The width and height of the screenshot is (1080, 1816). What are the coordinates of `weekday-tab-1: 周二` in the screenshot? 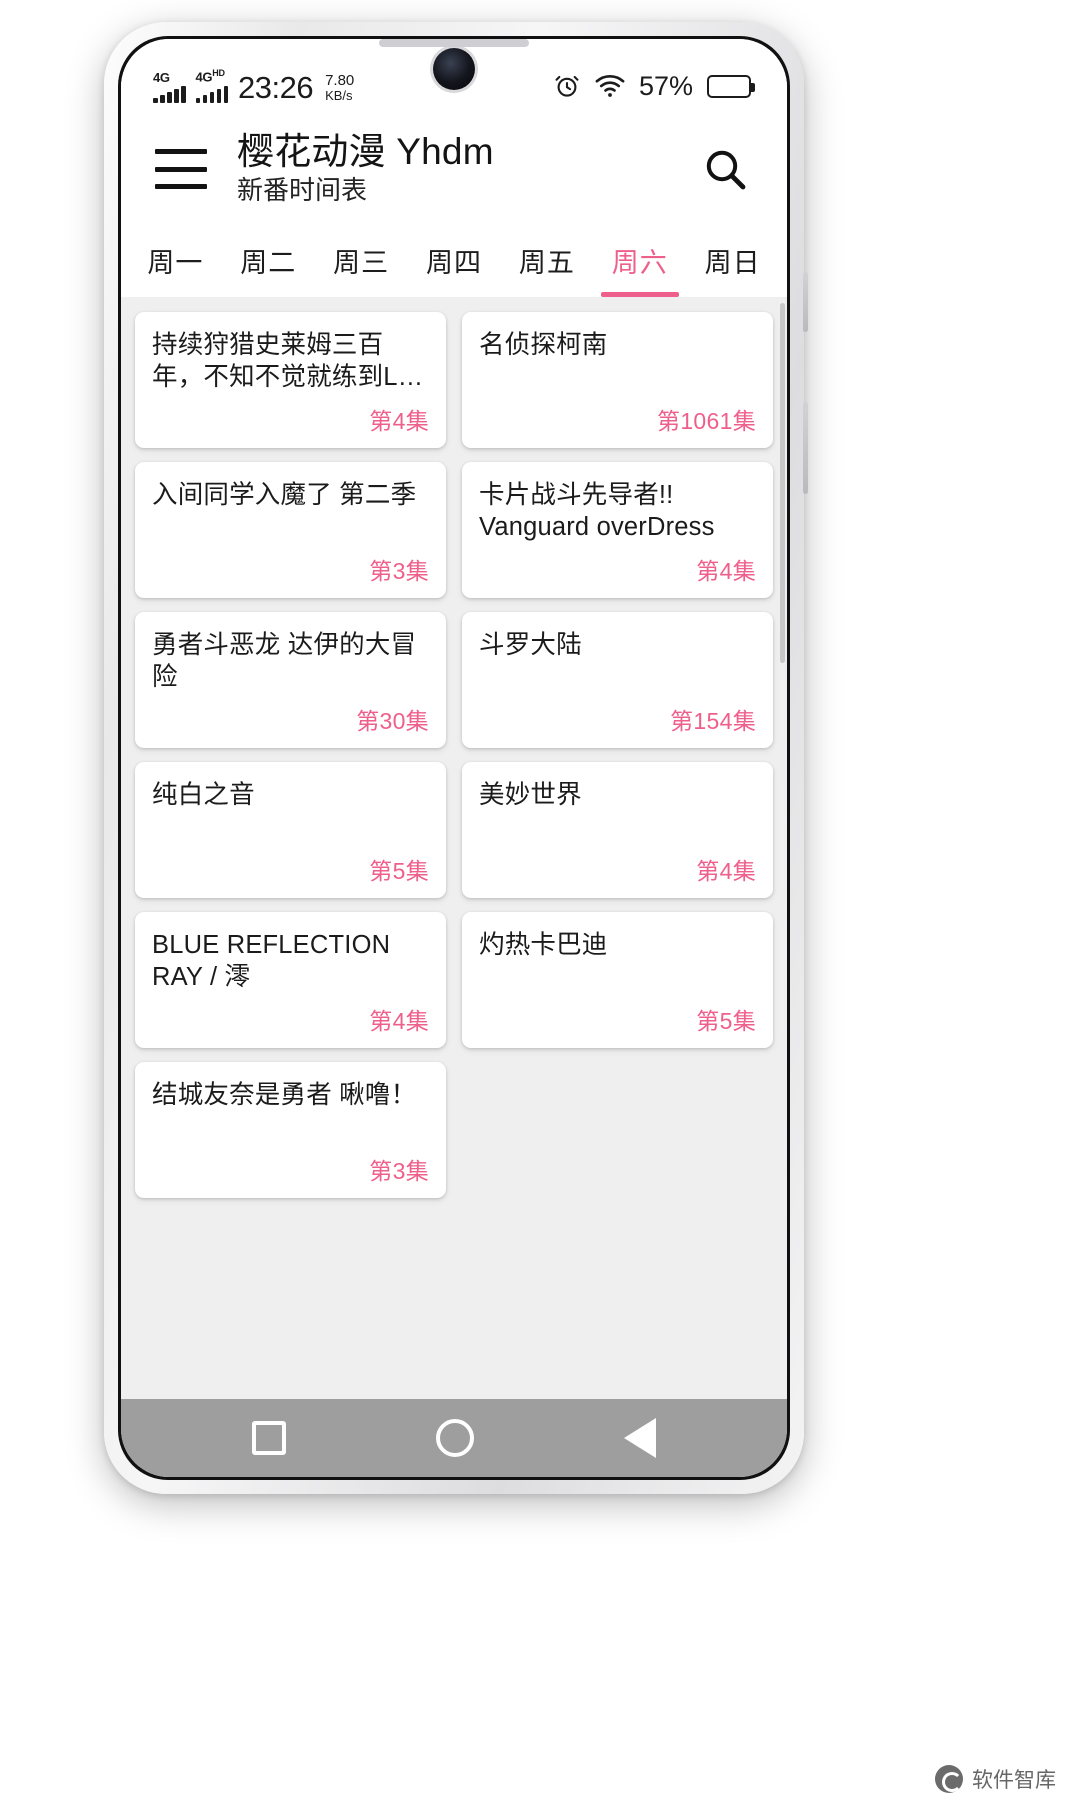 It's located at (268, 260).